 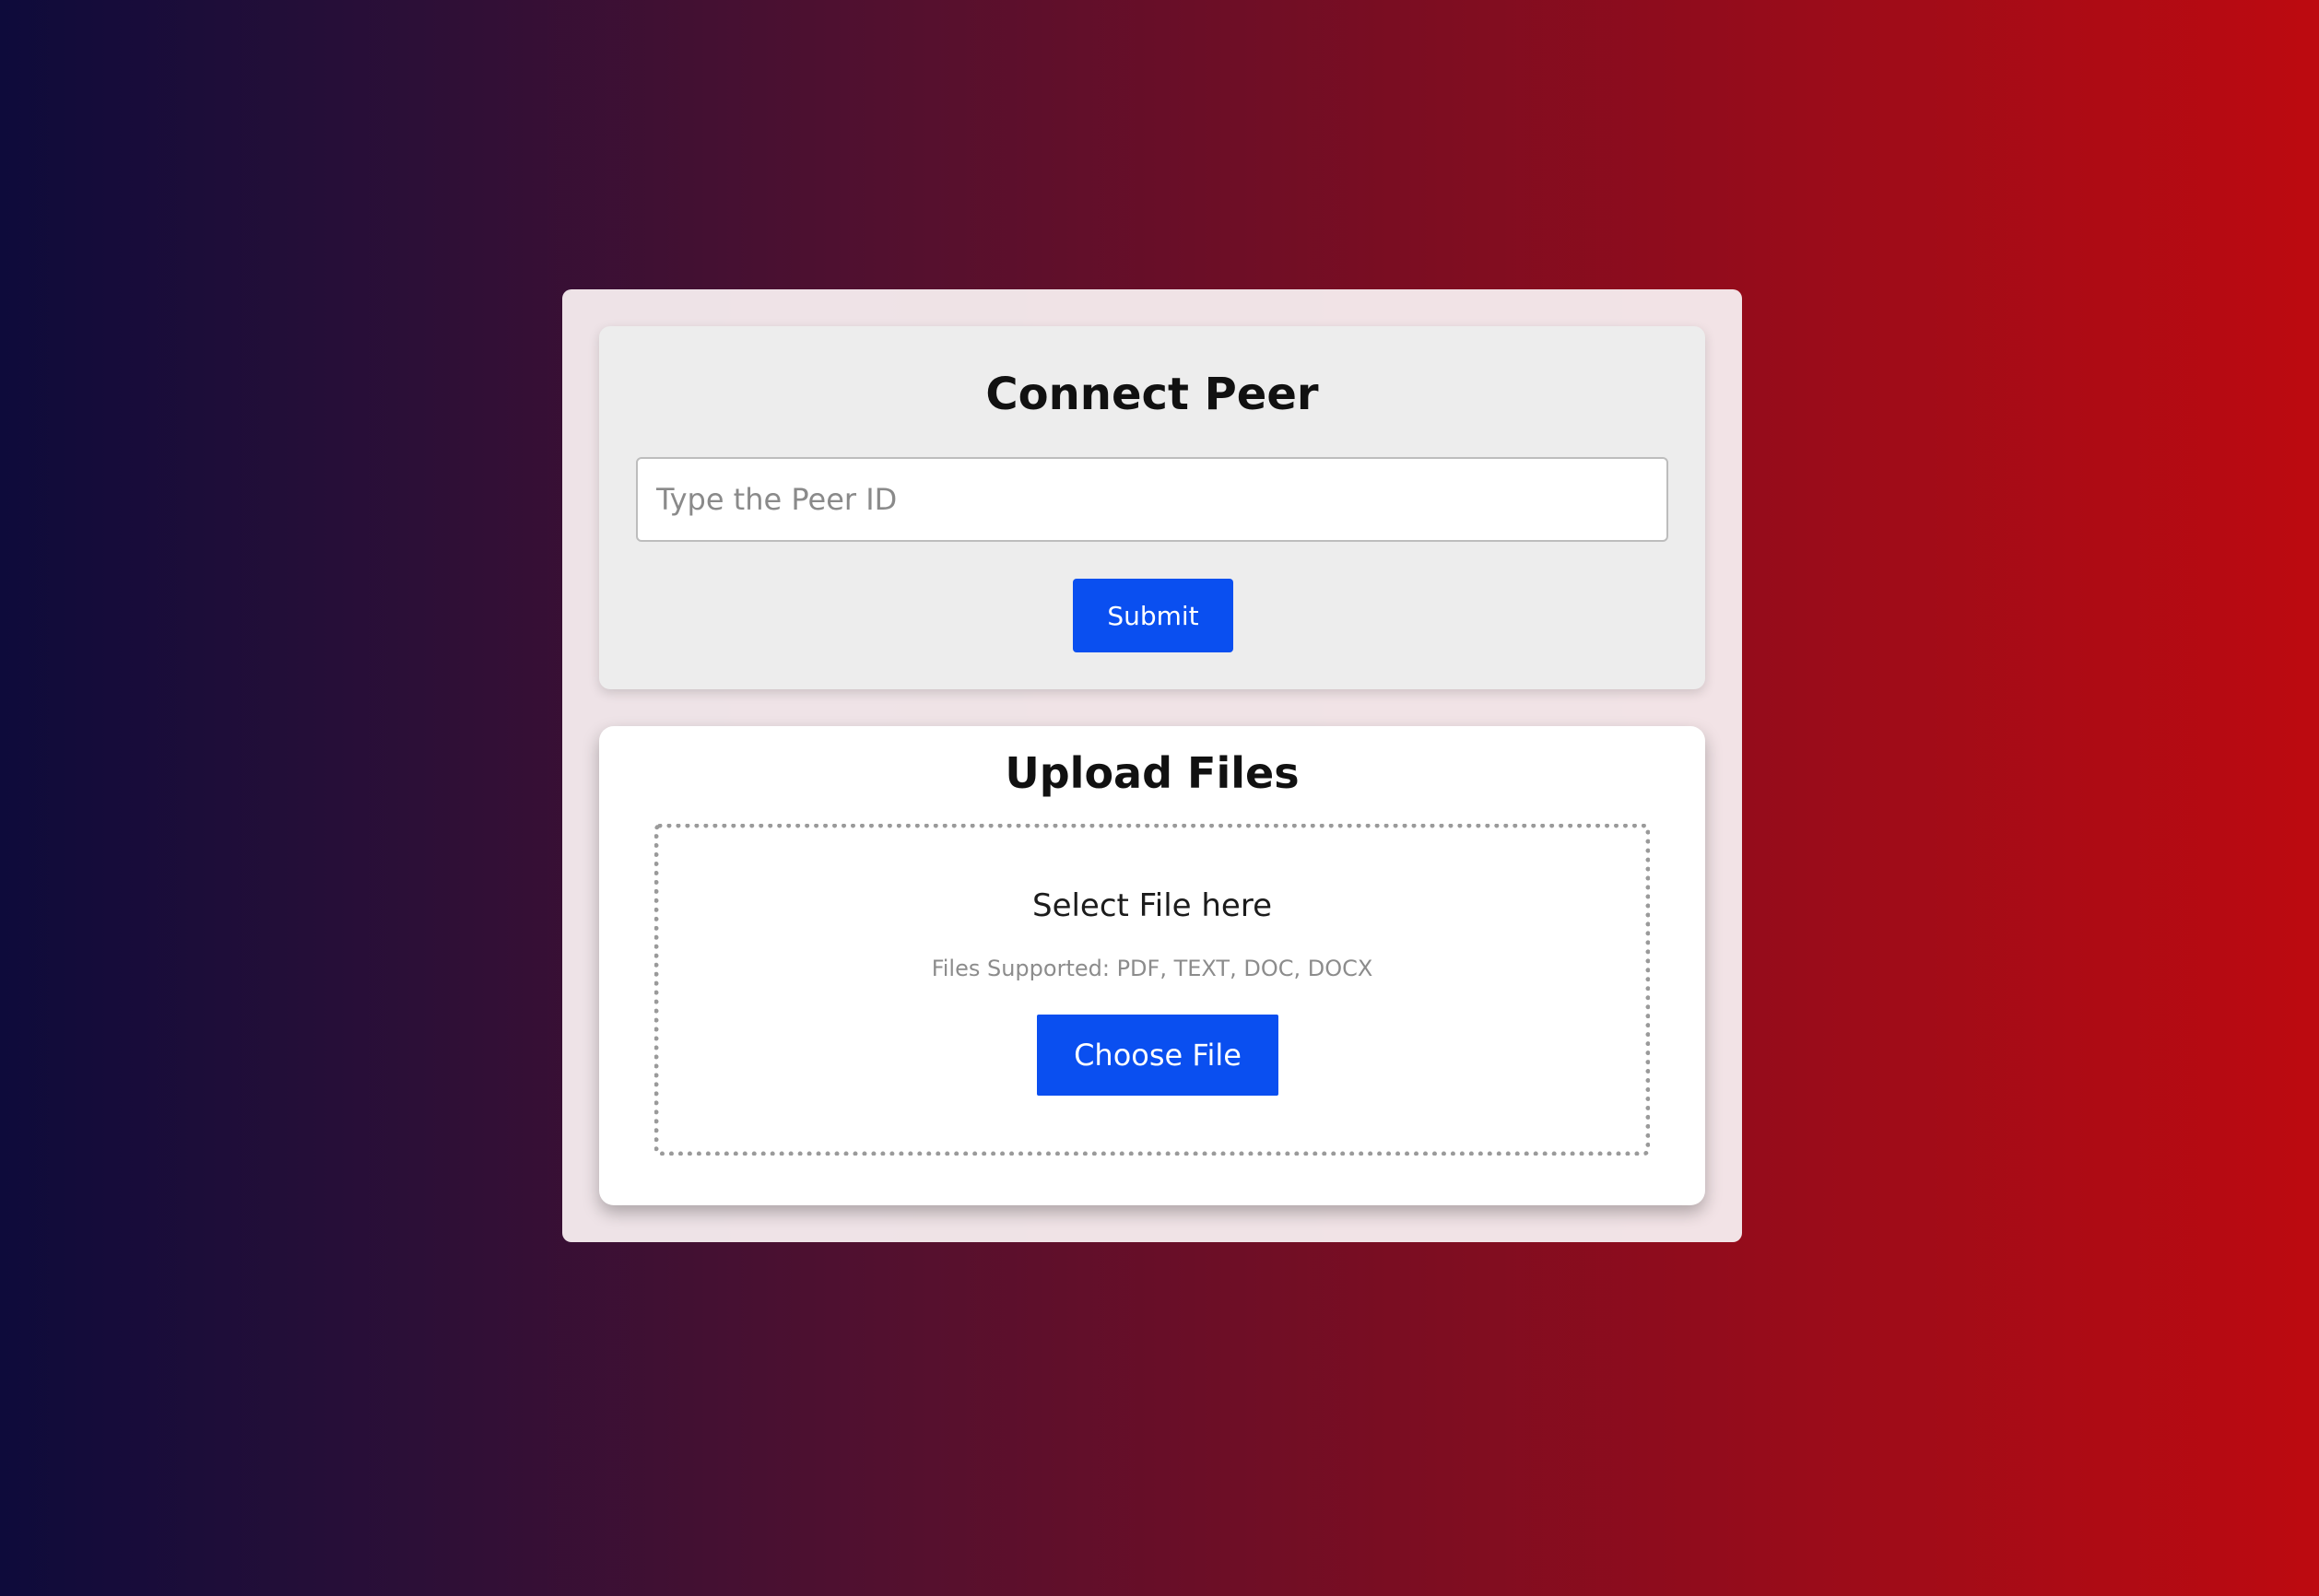 What do you see at coordinates (1153, 616) in the screenshot?
I see `submit-button: Submit` at bounding box center [1153, 616].